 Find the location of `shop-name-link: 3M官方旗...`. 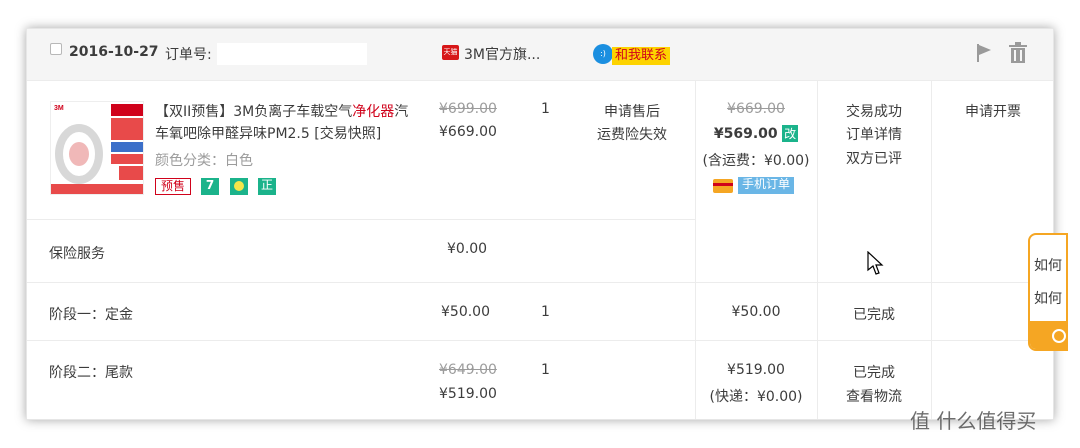

shop-name-link: 3M官方旗... is located at coordinates (502, 54).